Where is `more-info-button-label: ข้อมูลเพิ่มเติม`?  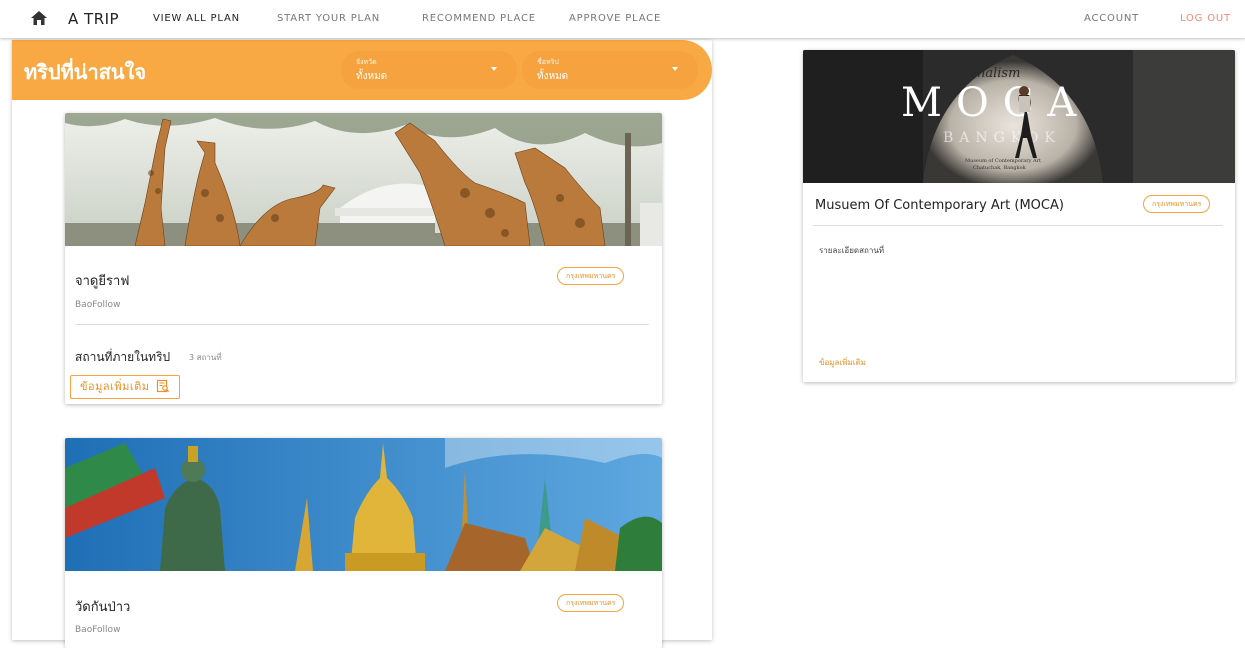
more-info-button-label: ข้อมูลเพิ่มเติม is located at coordinates (115, 386).